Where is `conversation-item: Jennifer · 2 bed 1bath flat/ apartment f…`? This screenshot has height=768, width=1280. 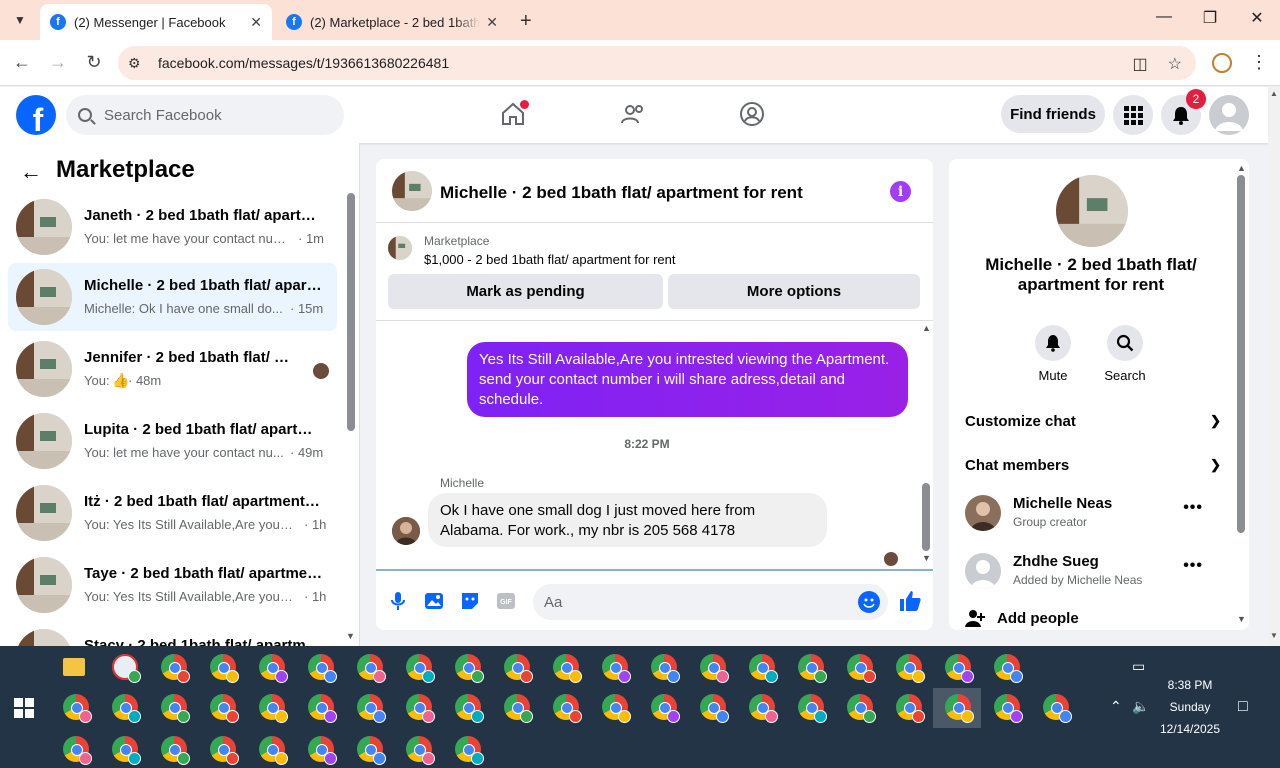
conversation-item: Jennifer · 2 bed 1bath flat/ apartment f… is located at coordinates (172, 369).